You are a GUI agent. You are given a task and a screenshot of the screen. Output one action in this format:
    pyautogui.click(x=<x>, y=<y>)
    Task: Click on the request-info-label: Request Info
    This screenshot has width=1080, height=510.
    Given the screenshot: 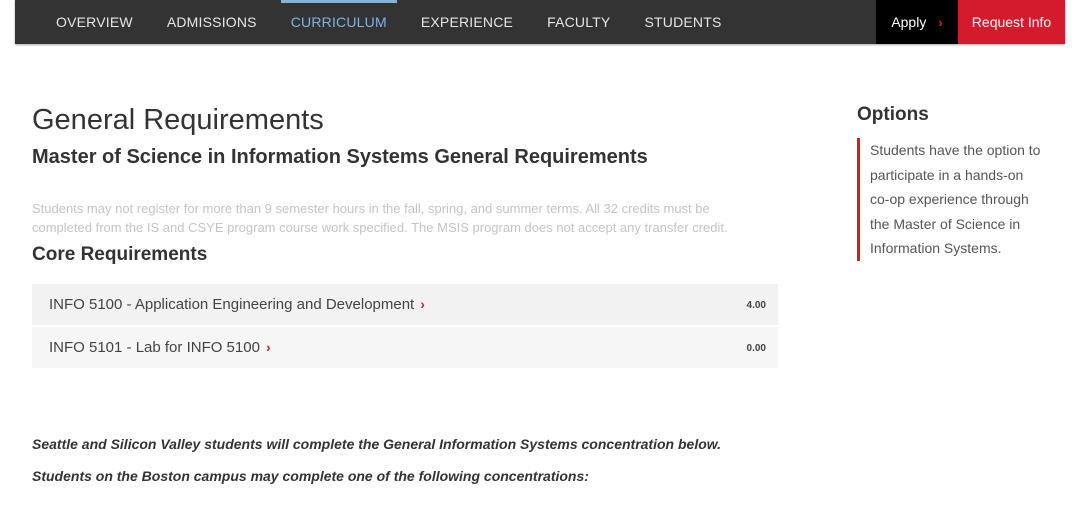 What is the action you would take?
    pyautogui.click(x=1011, y=22)
    